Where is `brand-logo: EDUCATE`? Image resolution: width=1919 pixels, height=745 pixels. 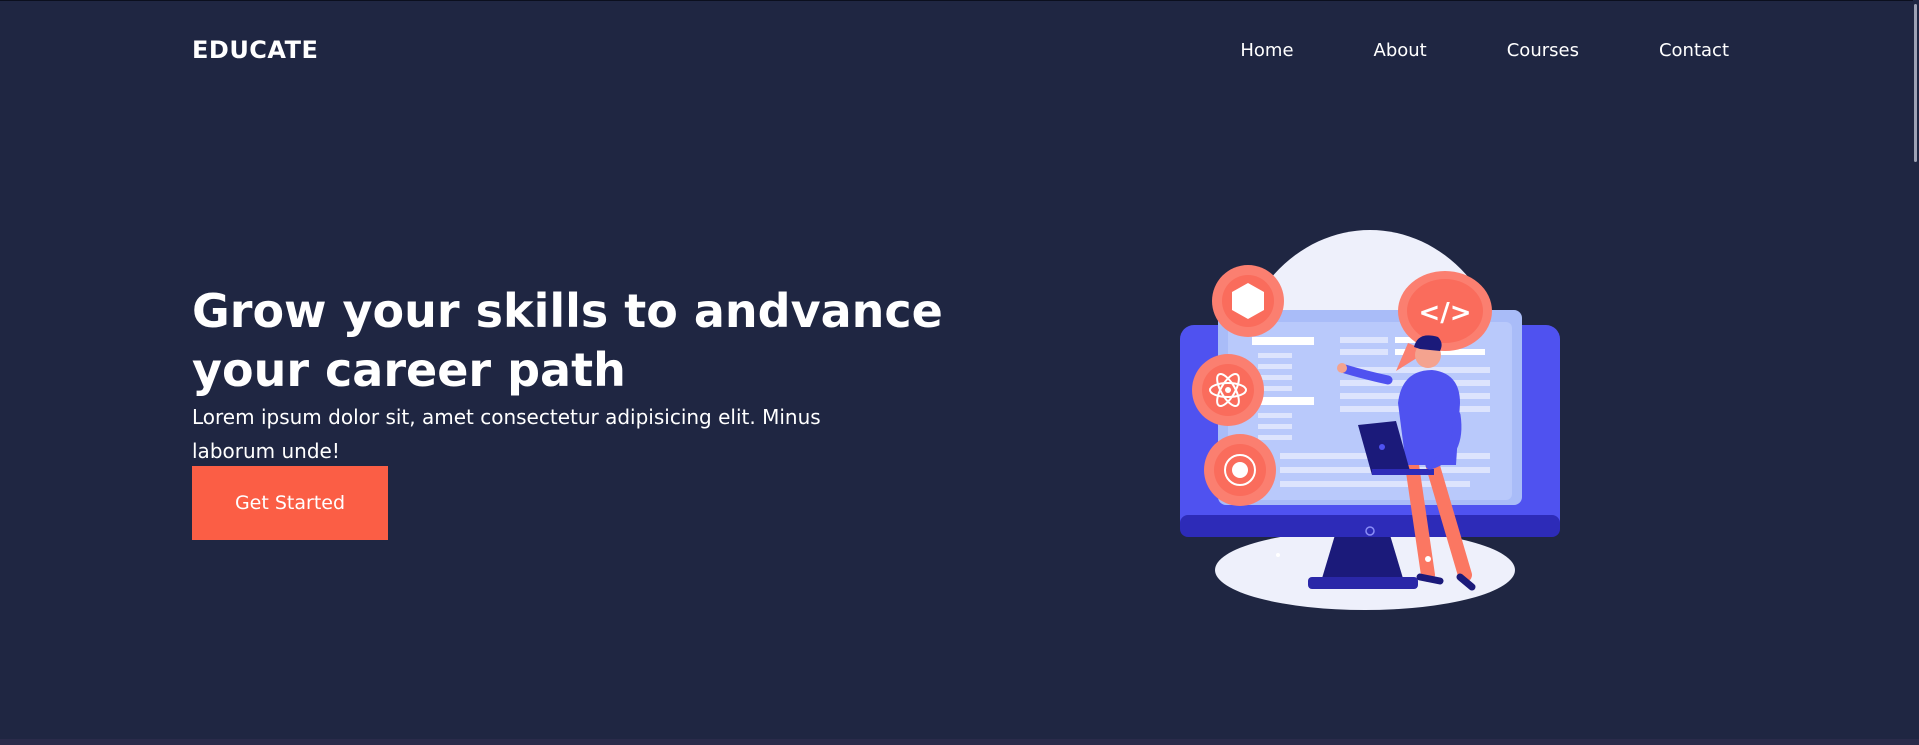
brand-logo: EDUCATE is located at coordinates (255, 50).